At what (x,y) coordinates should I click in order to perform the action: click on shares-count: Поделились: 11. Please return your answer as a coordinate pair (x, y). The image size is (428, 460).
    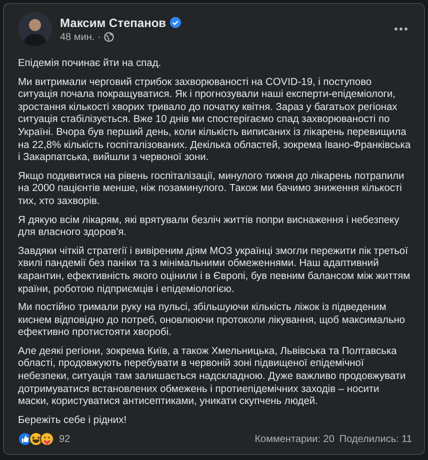
    Looking at the image, I should click on (375, 439).